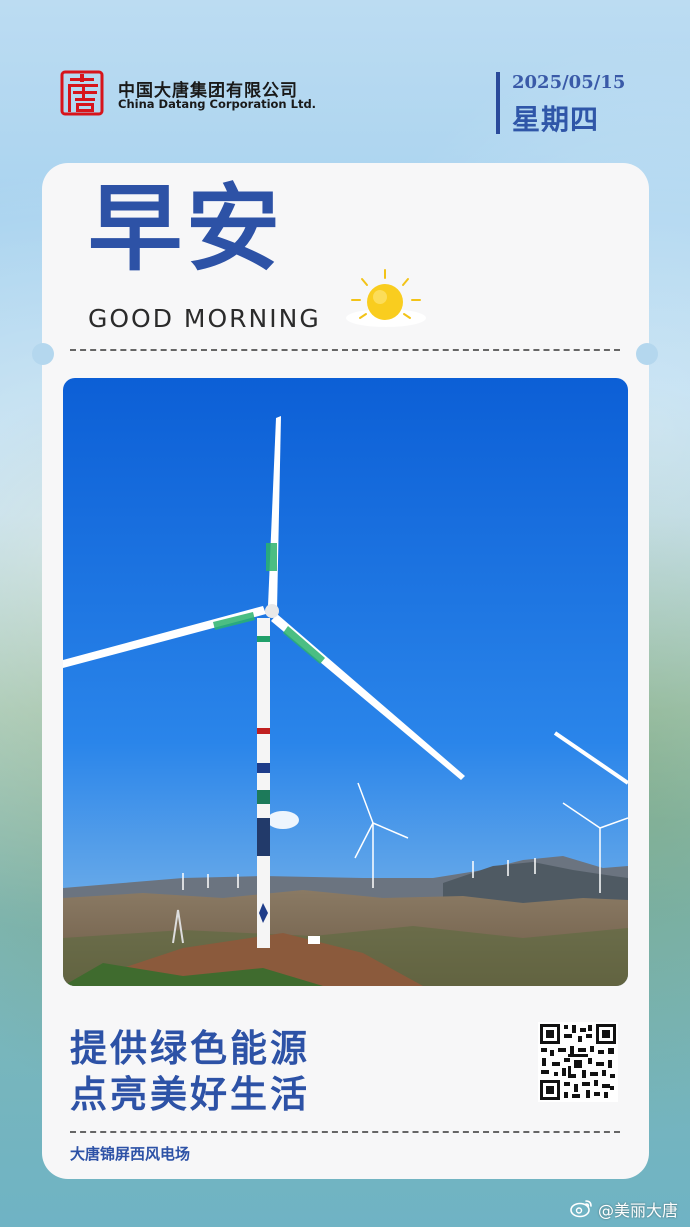  I want to click on weekday: 星期四, so click(556, 119).